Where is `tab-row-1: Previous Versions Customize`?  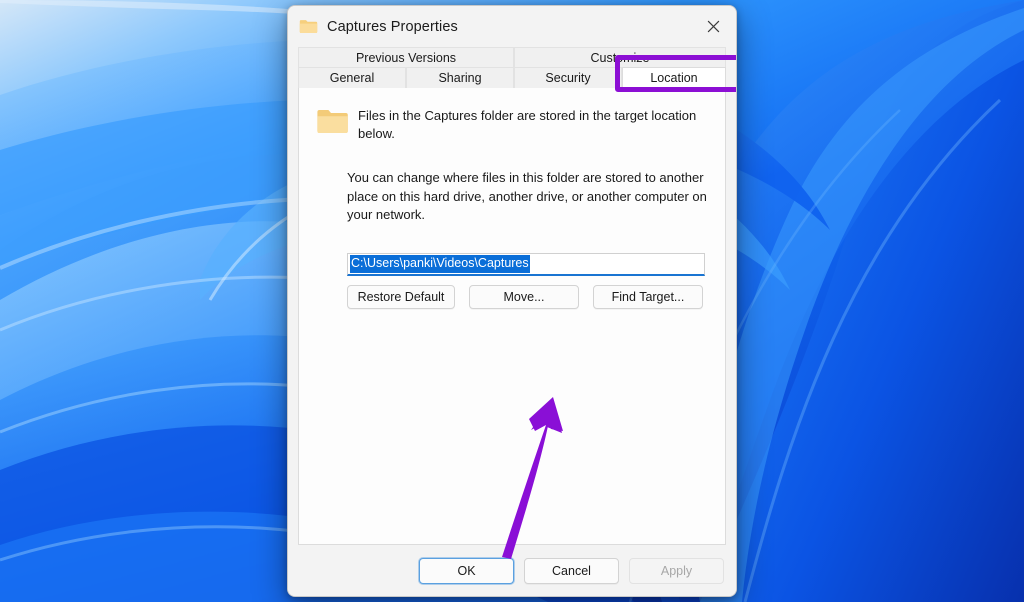 tab-row-1: Previous Versions Customize is located at coordinates (512, 57).